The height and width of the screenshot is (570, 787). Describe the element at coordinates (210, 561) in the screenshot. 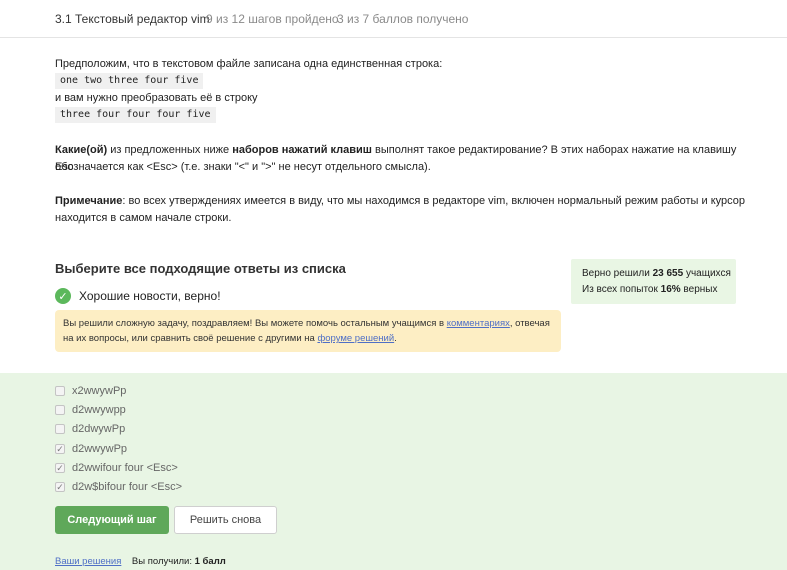

I see `received-value: 1 балл` at that location.